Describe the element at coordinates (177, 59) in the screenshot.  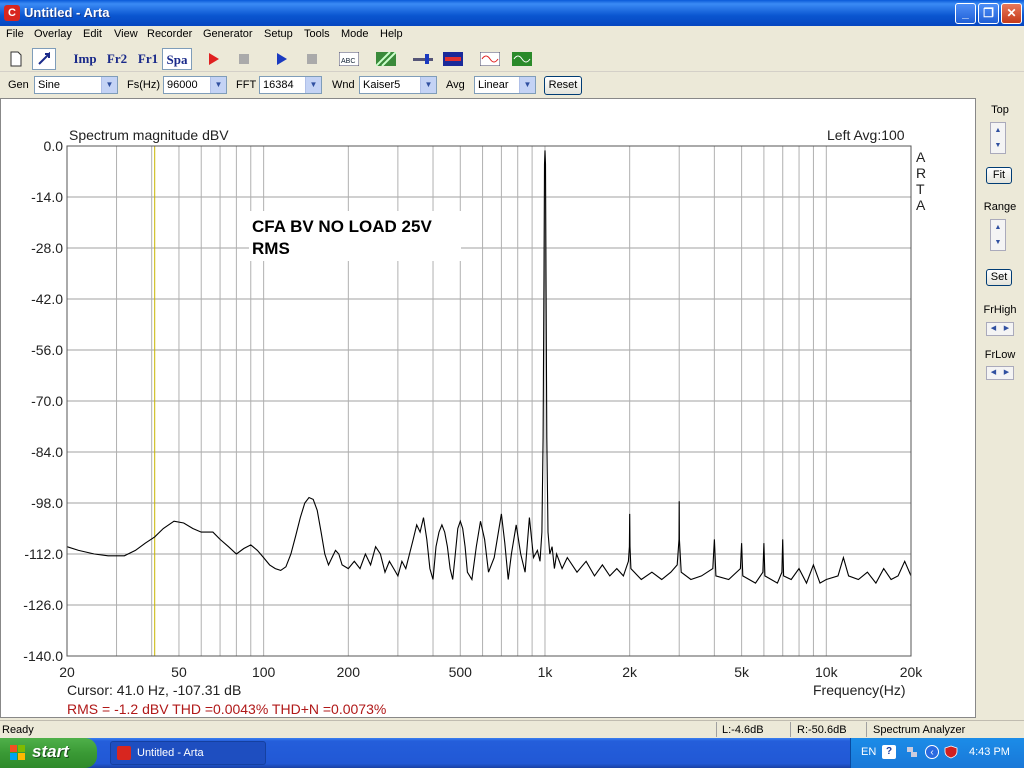
I see `spa-mode-button: Spa` at that location.